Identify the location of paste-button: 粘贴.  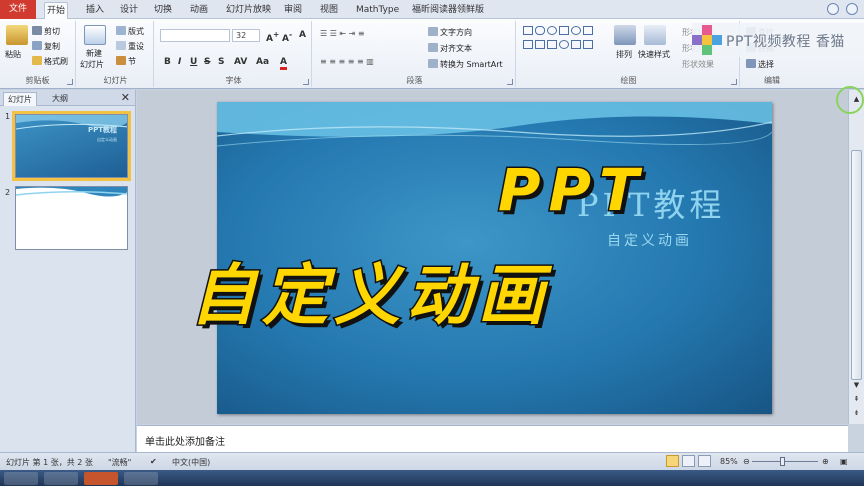
(13, 54).